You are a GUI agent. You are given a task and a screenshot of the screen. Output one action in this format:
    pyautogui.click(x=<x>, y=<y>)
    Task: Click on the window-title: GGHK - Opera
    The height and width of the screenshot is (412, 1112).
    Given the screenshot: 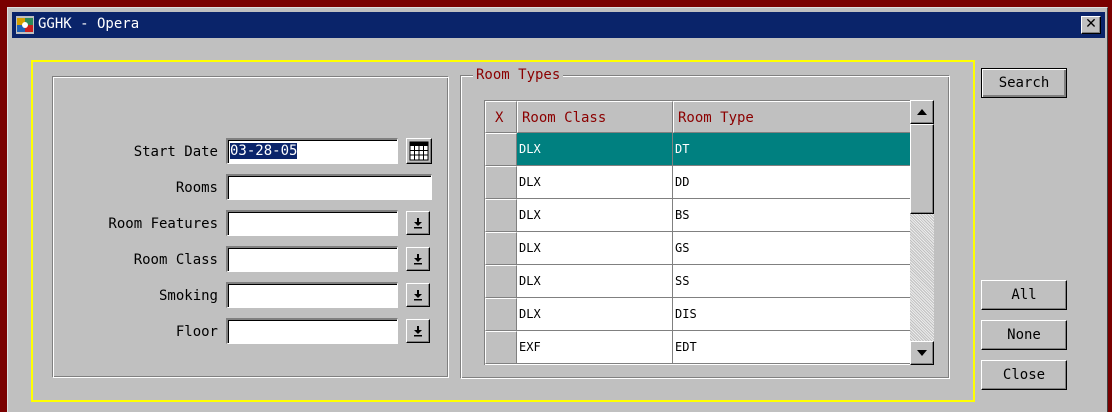 What is the action you would take?
    pyautogui.click(x=89, y=24)
    